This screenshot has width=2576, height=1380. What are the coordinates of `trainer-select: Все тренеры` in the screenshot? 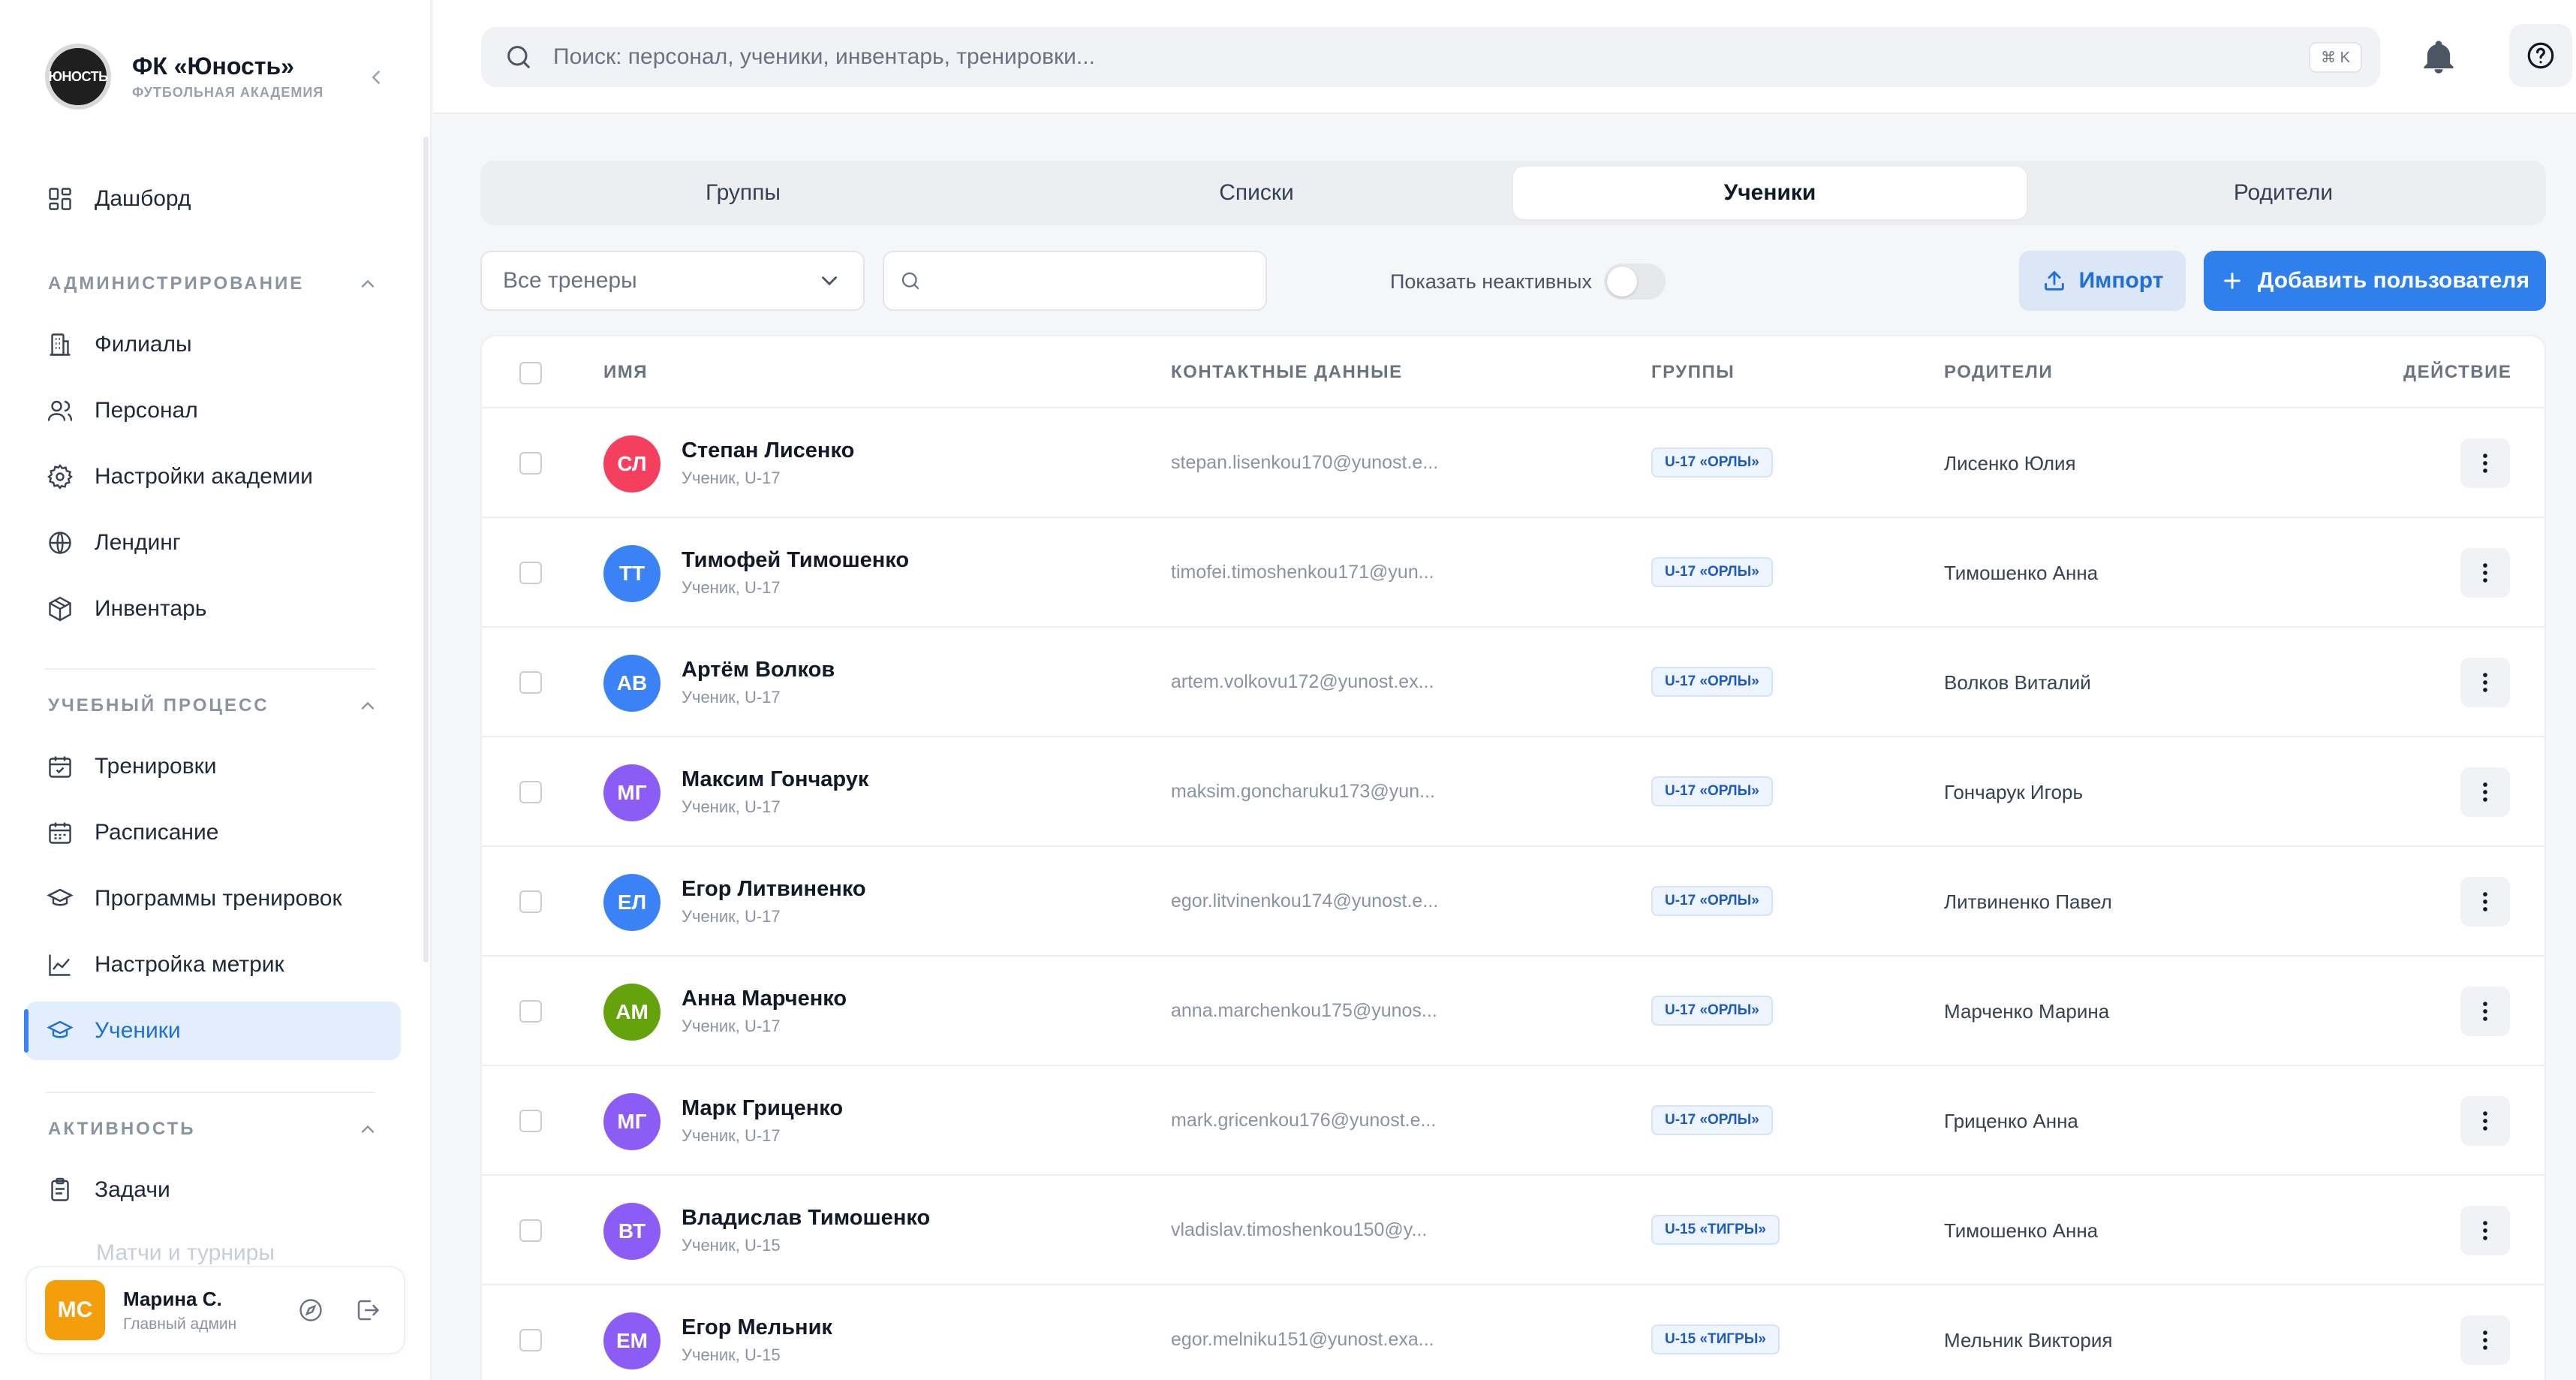 It's located at (672, 281).